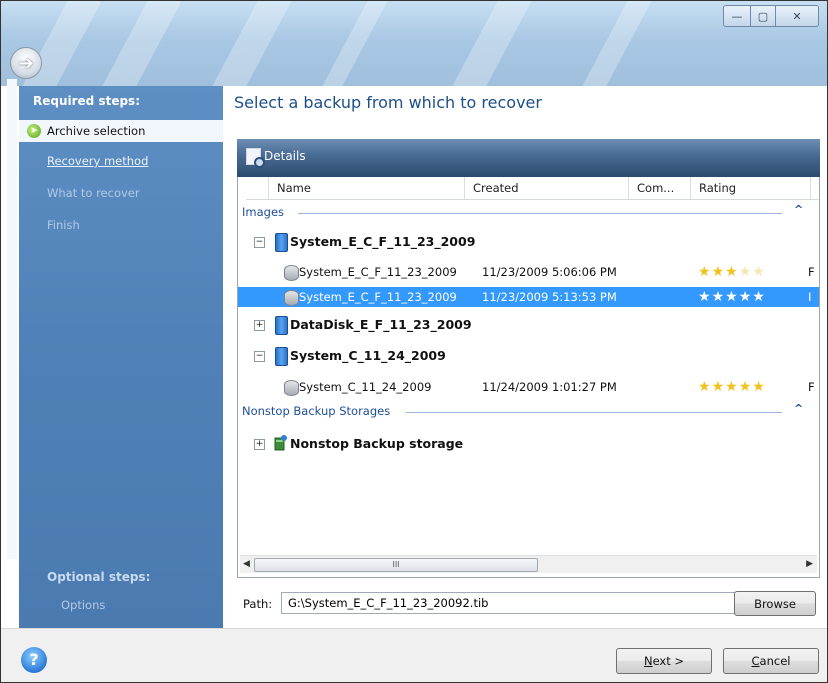  What do you see at coordinates (93, 193) in the screenshot?
I see `sidebar-item-label: What to recover` at bounding box center [93, 193].